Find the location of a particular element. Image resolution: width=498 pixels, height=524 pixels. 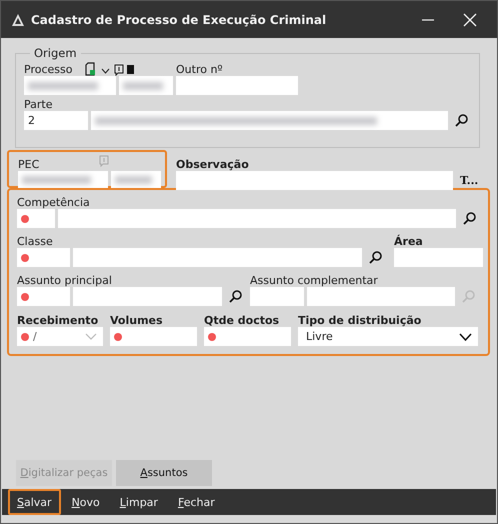

date-field: / is located at coordinates (60, 336).